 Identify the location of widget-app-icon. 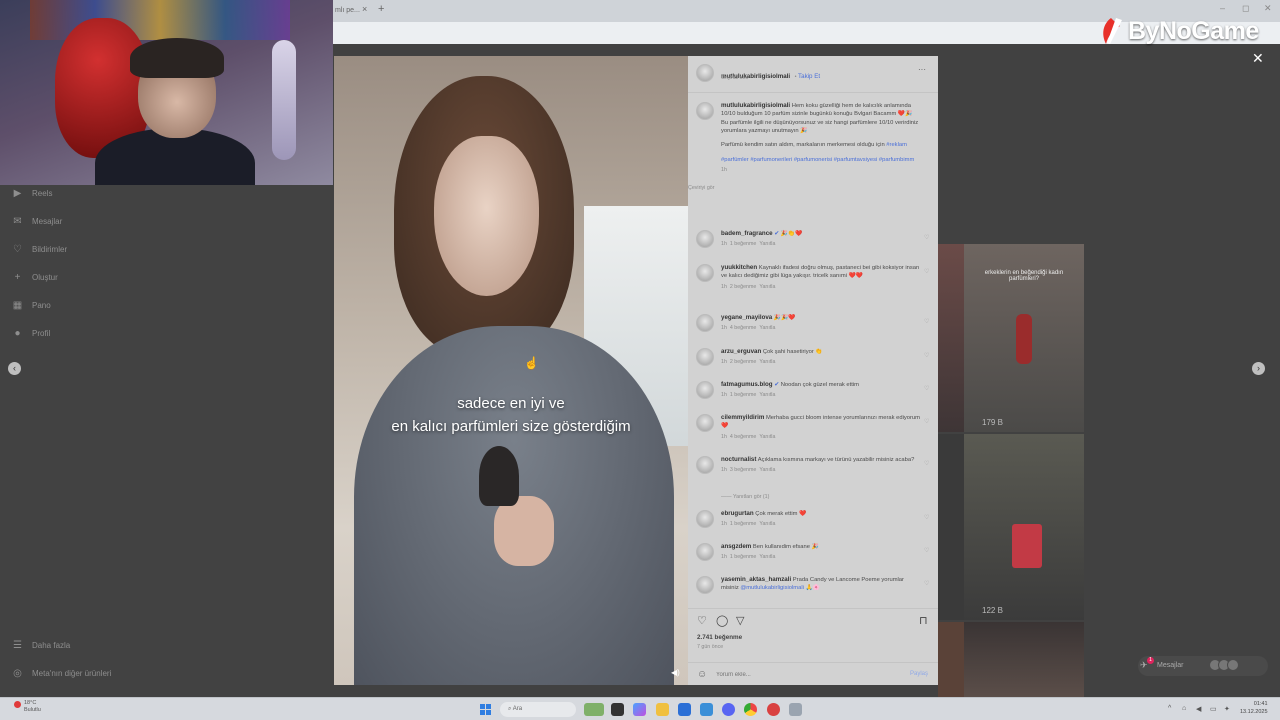
(594, 709).